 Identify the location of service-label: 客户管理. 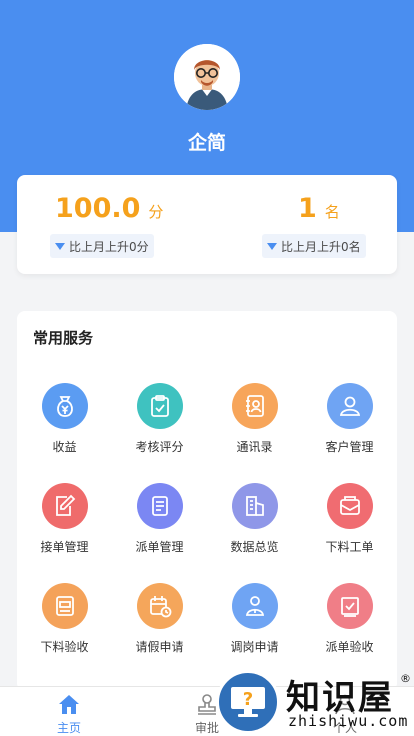
(349, 447).